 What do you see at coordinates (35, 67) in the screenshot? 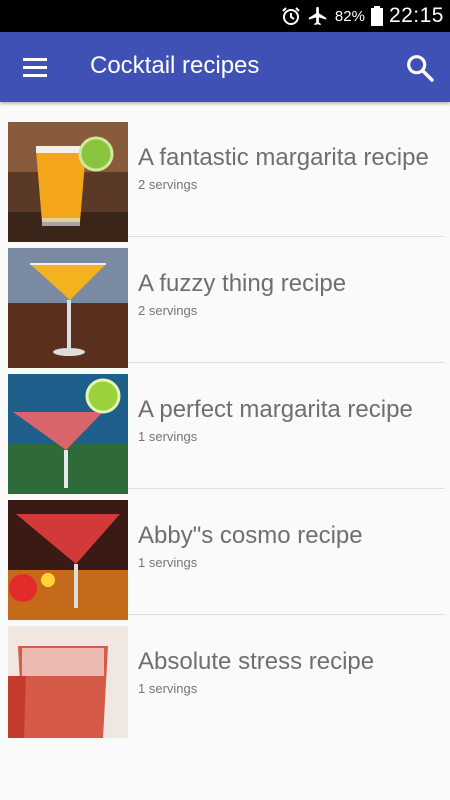
I see `hamburger-menu-icon` at bounding box center [35, 67].